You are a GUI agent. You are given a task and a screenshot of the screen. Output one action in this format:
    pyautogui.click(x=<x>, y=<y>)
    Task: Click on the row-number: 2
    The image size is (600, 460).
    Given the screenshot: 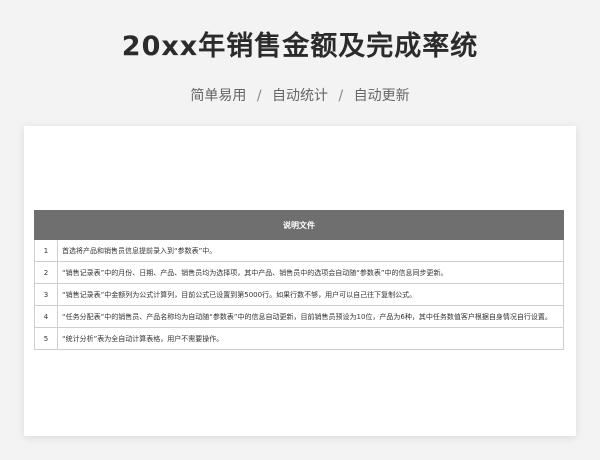 What is the action you would take?
    pyautogui.click(x=46, y=272)
    